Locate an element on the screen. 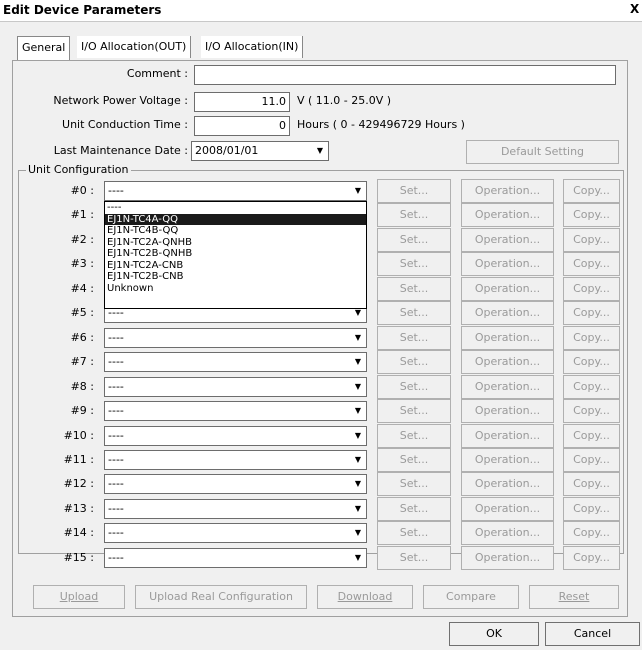 Image resolution: width=642 pixels, height=650 pixels. dropdown-option: EJ1N-TC2B-QNHB is located at coordinates (235, 254).